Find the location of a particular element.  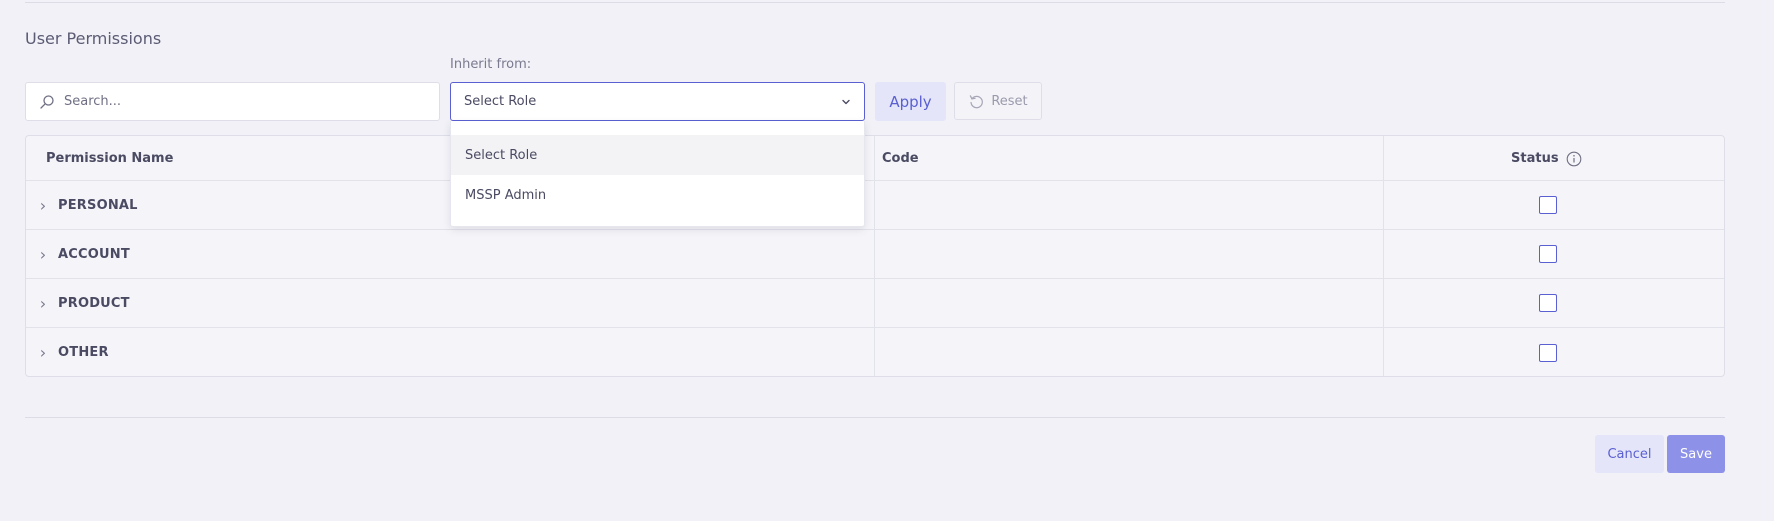

search-field is located at coordinates (232, 101).